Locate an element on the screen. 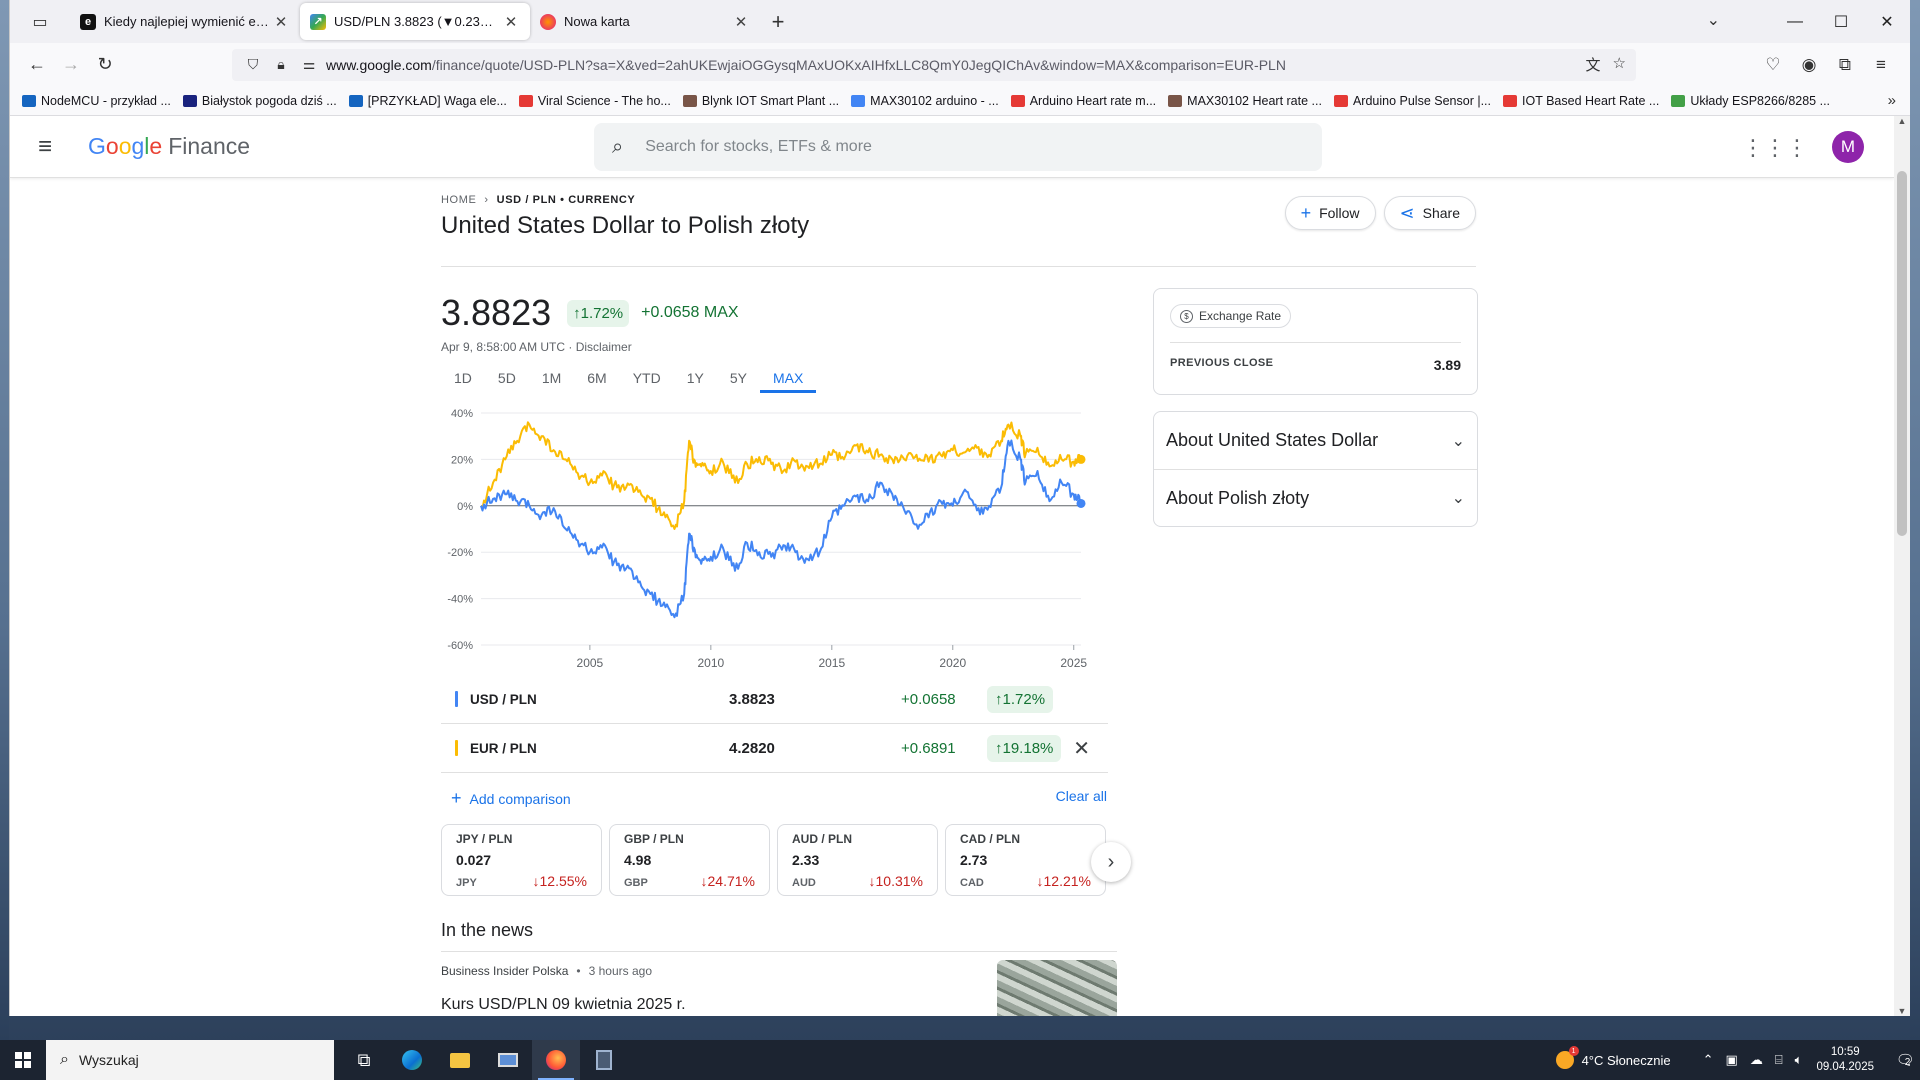  x-tick-label: 2025 is located at coordinates (1073, 662).